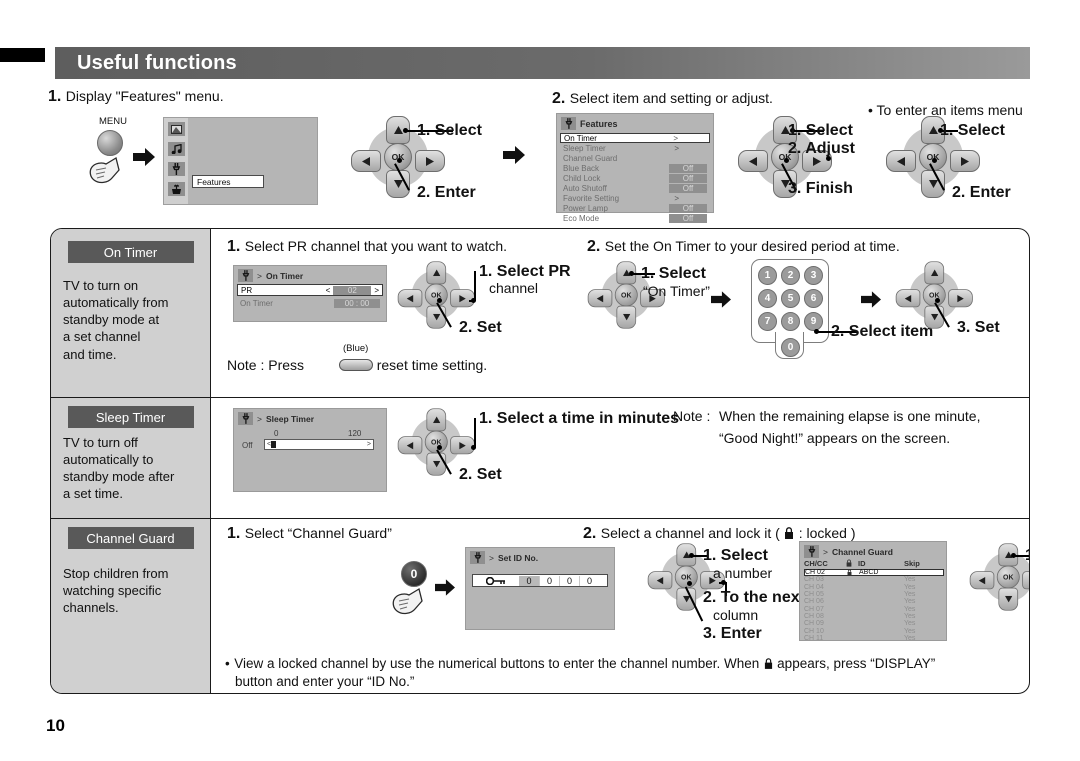  I want to click on keypad-key-7: 7, so click(767, 321).